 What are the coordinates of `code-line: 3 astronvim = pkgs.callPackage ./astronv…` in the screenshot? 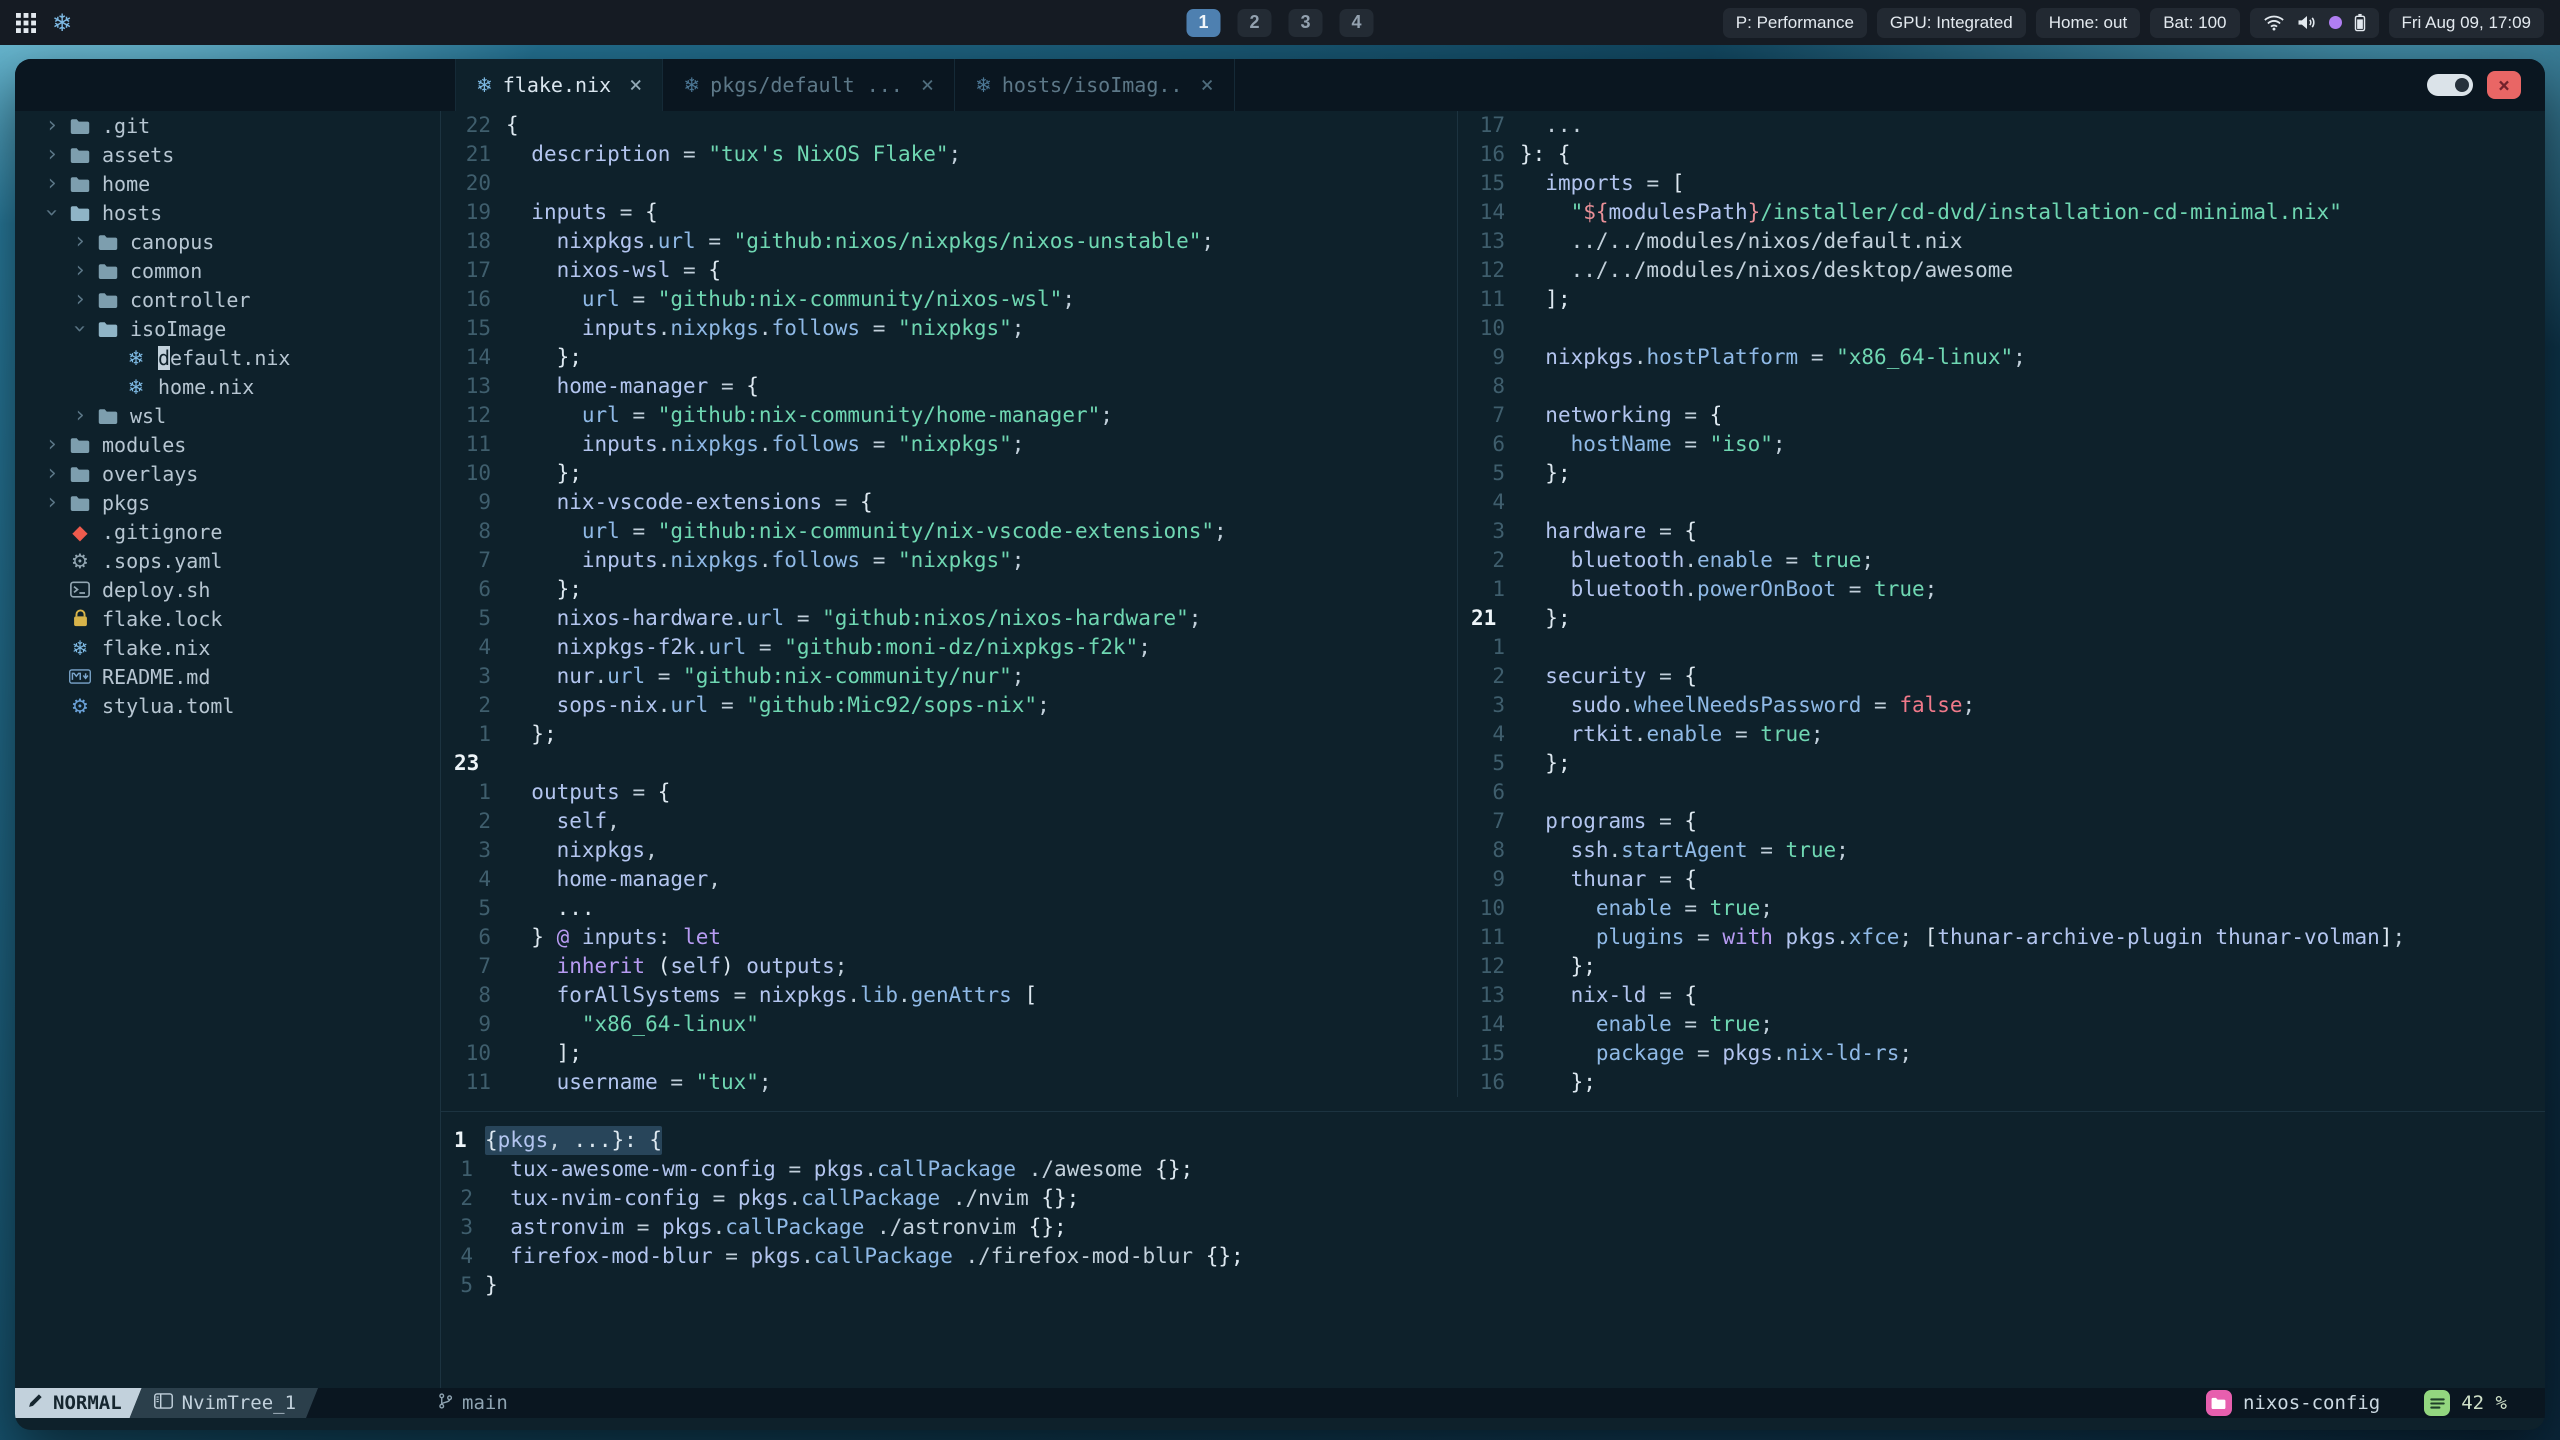 It's located at (1493, 1227).